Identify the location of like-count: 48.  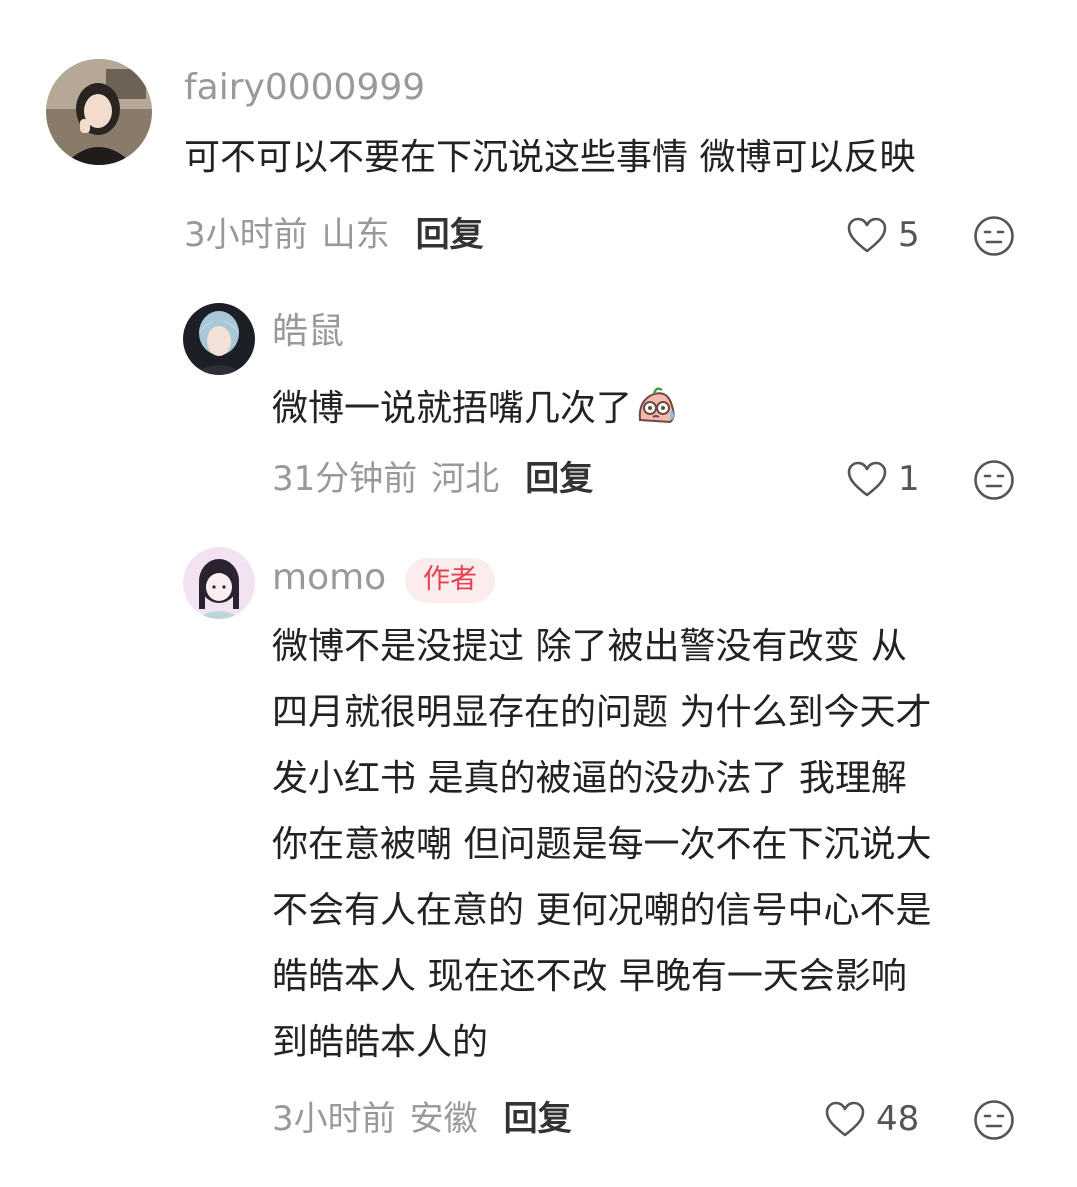
(898, 1119).